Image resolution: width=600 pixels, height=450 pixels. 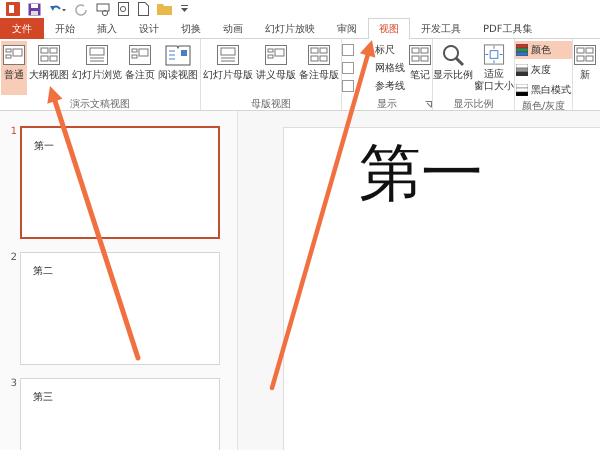 I want to click on magnifier-icon, so click(x=453, y=55).